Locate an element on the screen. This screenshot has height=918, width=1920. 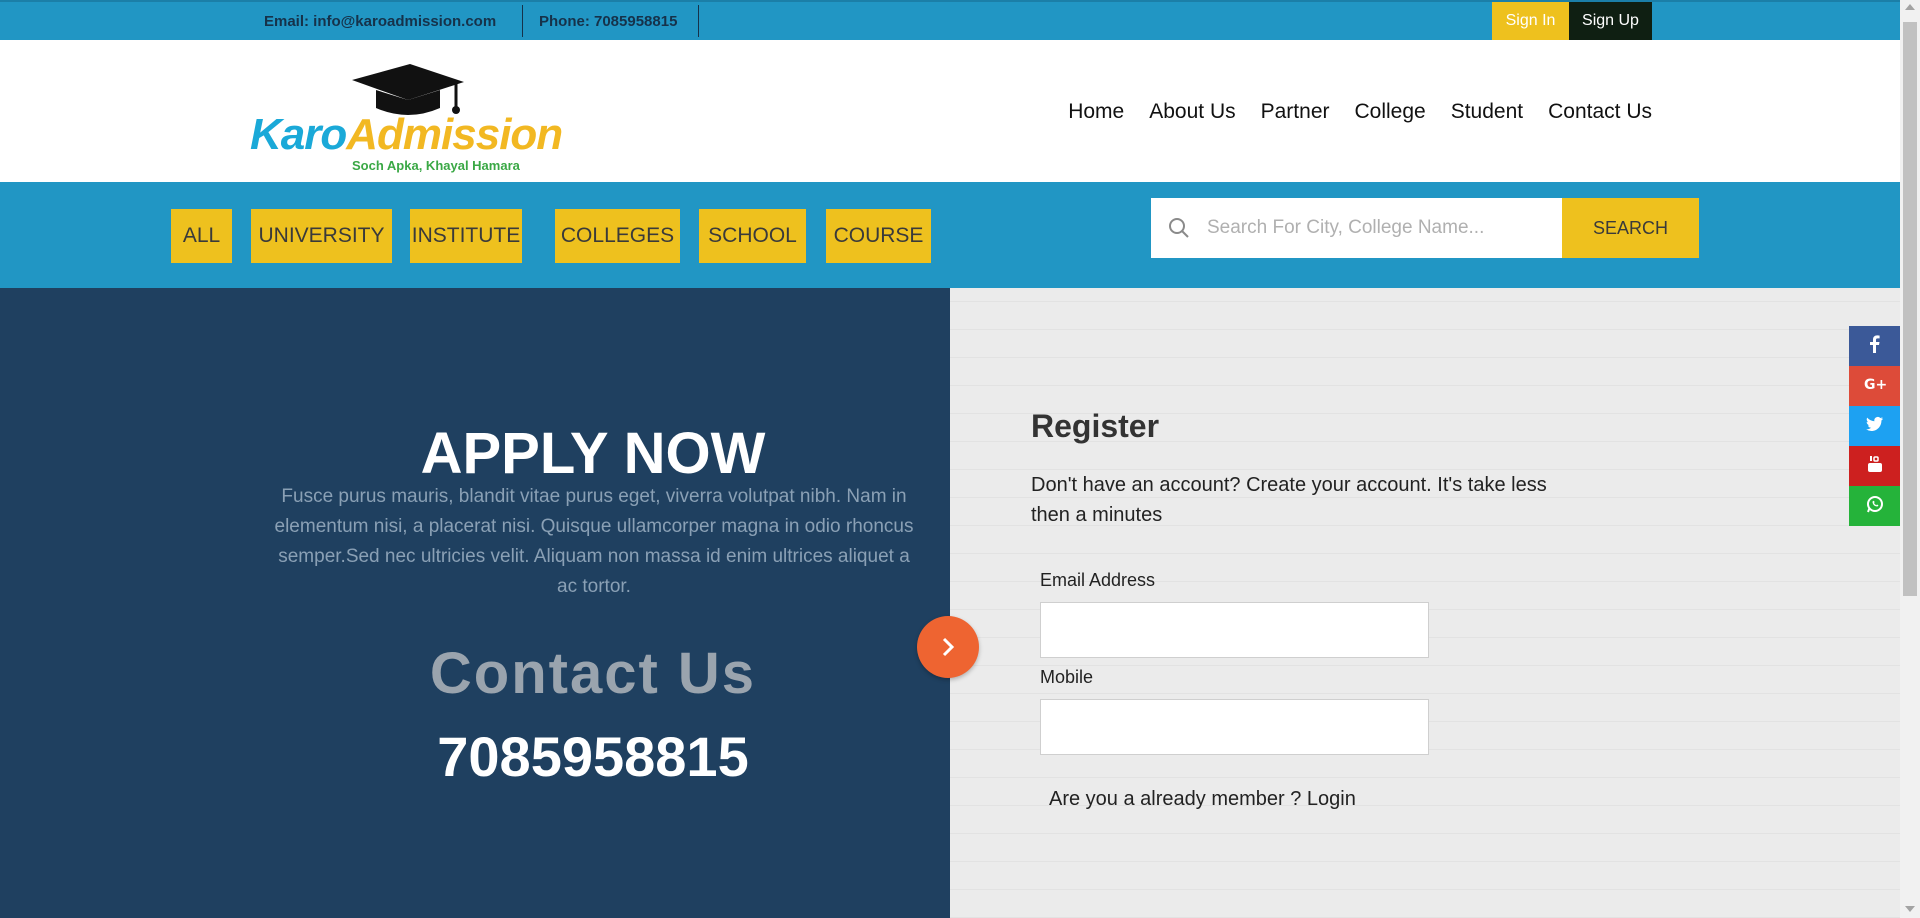
search-bar: SEARCH is located at coordinates (1425, 228).